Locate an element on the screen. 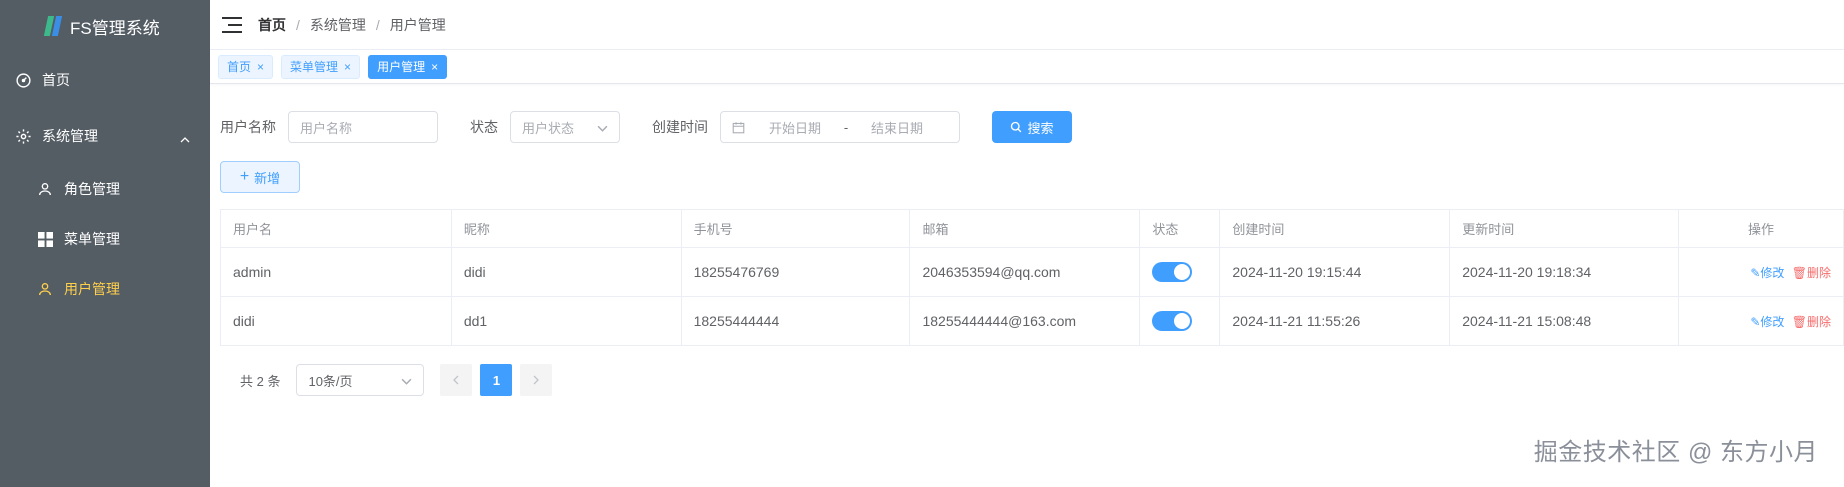 The height and width of the screenshot is (487, 1844). tab-label: 菜单管理 is located at coordinates (314, 67).